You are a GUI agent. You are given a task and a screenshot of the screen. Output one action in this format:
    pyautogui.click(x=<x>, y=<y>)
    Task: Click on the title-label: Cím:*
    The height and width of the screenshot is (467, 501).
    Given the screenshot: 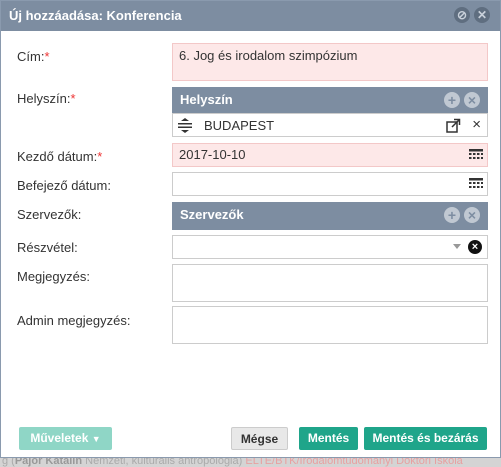 What is the action you would take?
    pyautogui.click(x=33, y=56)
    